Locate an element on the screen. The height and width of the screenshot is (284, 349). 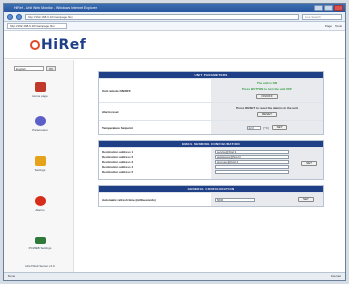
nav-label-settings: Settings is located at coordinates (40, 170).